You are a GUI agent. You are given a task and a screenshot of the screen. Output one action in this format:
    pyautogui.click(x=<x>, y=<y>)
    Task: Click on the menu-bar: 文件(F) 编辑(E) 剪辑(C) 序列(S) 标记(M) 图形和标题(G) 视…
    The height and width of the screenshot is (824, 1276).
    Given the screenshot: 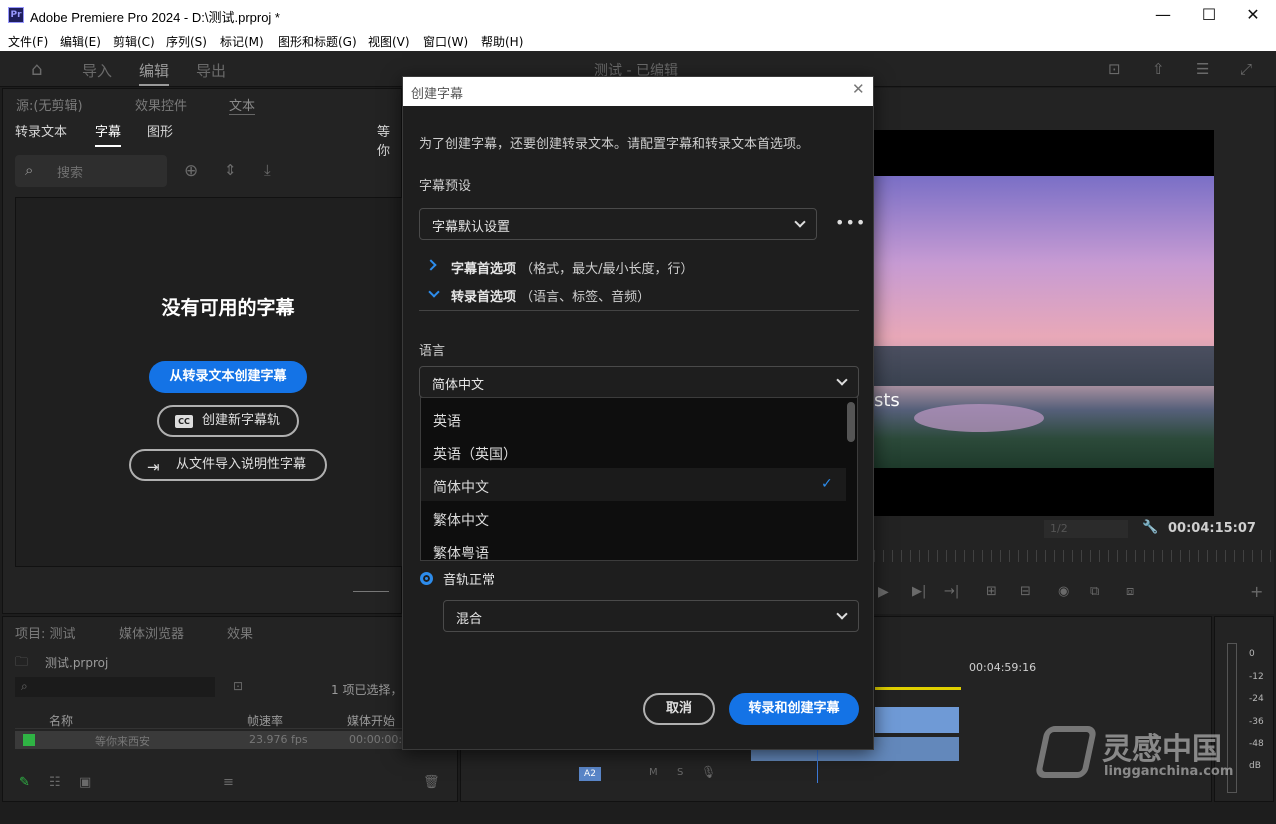 What is the action you would take?
    pyautogui.click(x=638, y=40)
    